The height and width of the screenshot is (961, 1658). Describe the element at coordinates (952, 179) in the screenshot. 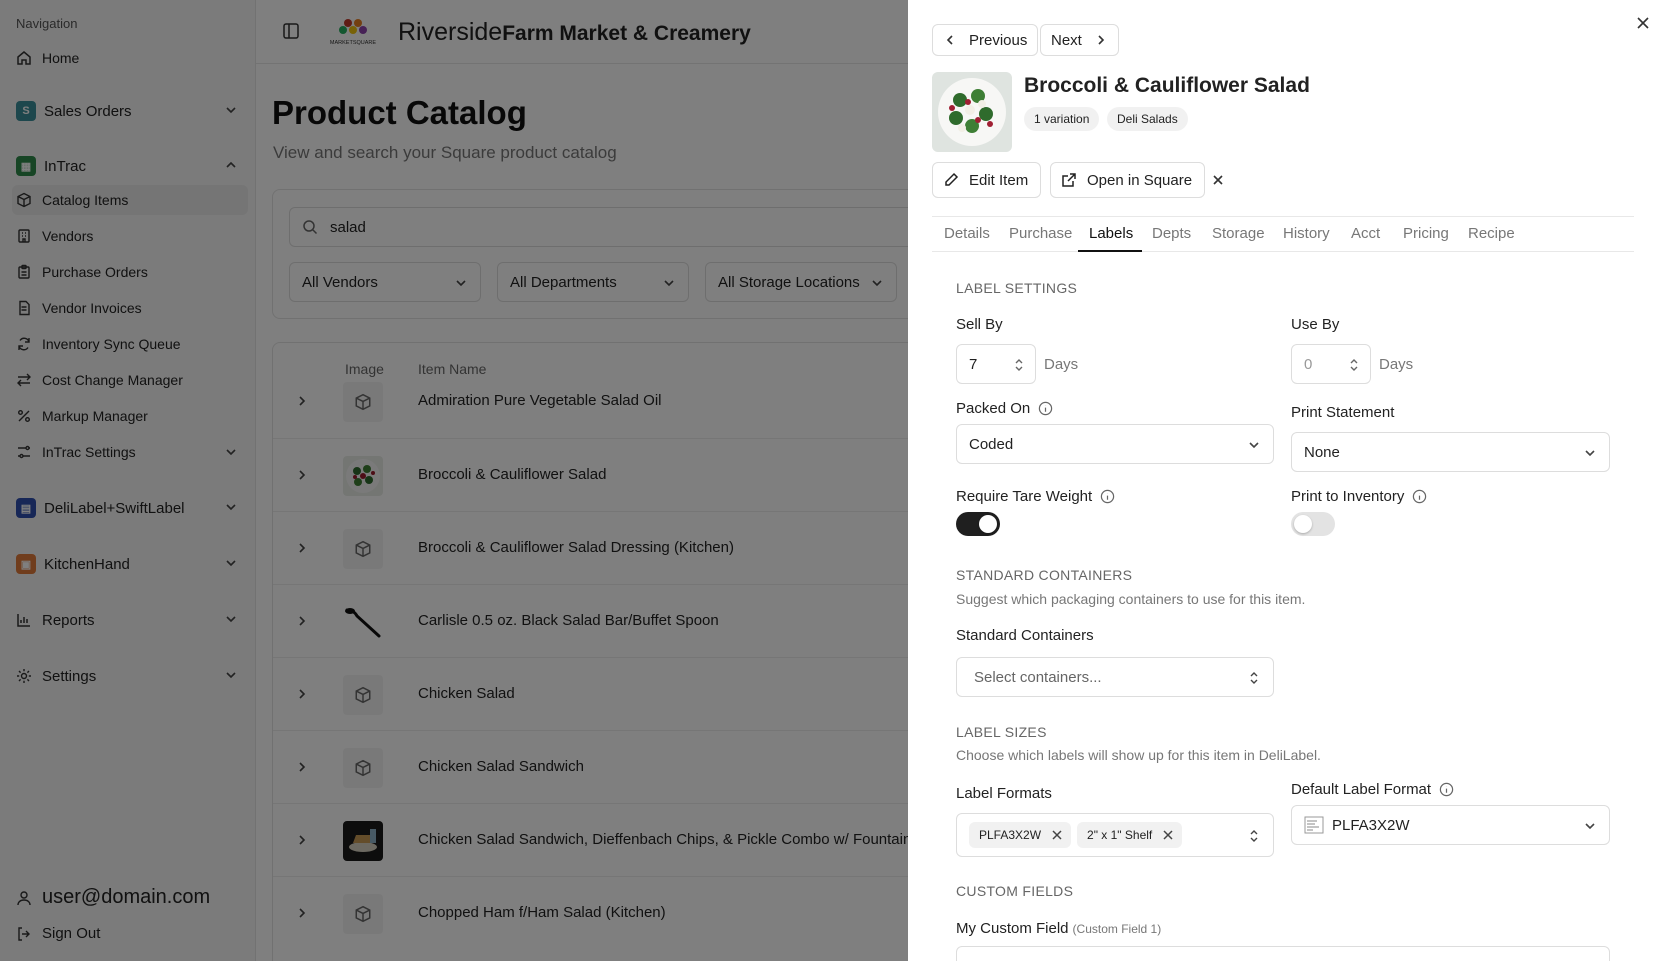

I see `pencil-icon` at that location.